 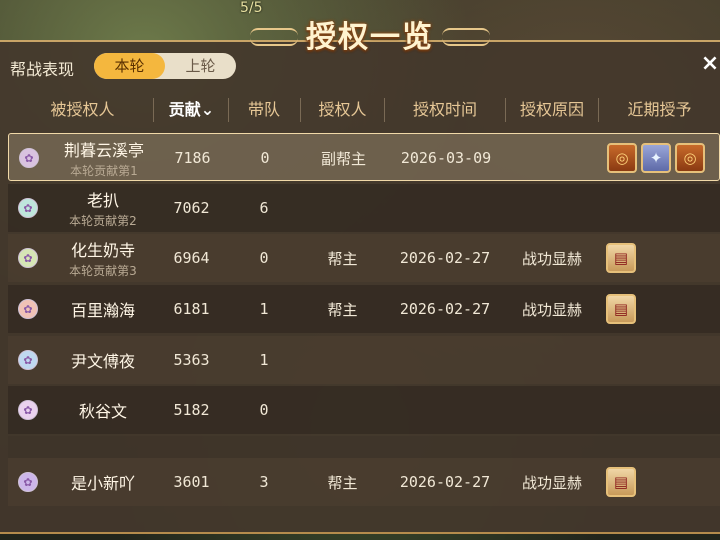 What do you see at coordinates (274, 37) in the screenshot?
I see `ornament-left` at bounding box center [274, 37].